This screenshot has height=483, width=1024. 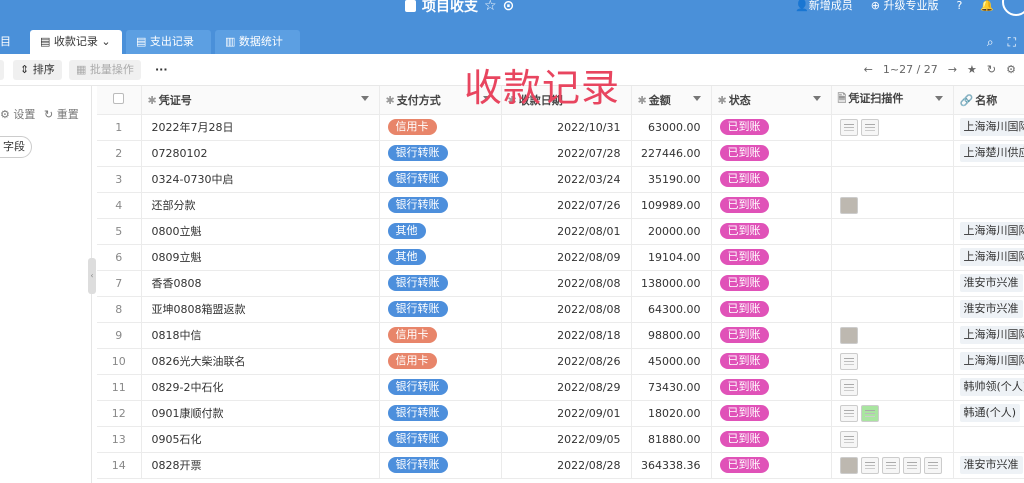 I want to click on table-row: 4 还部分款 银行转账 2022/07/26 109989.00 已到账, so click(x=560, y=205).